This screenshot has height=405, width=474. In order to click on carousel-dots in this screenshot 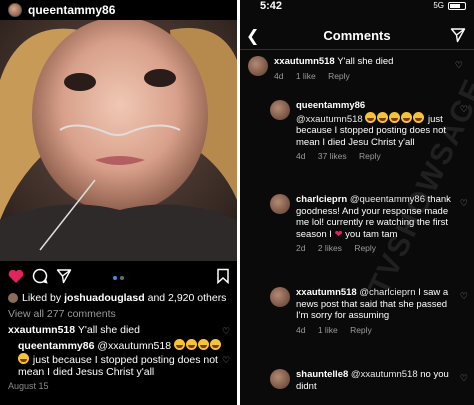, I will do `click(118, 278)`.